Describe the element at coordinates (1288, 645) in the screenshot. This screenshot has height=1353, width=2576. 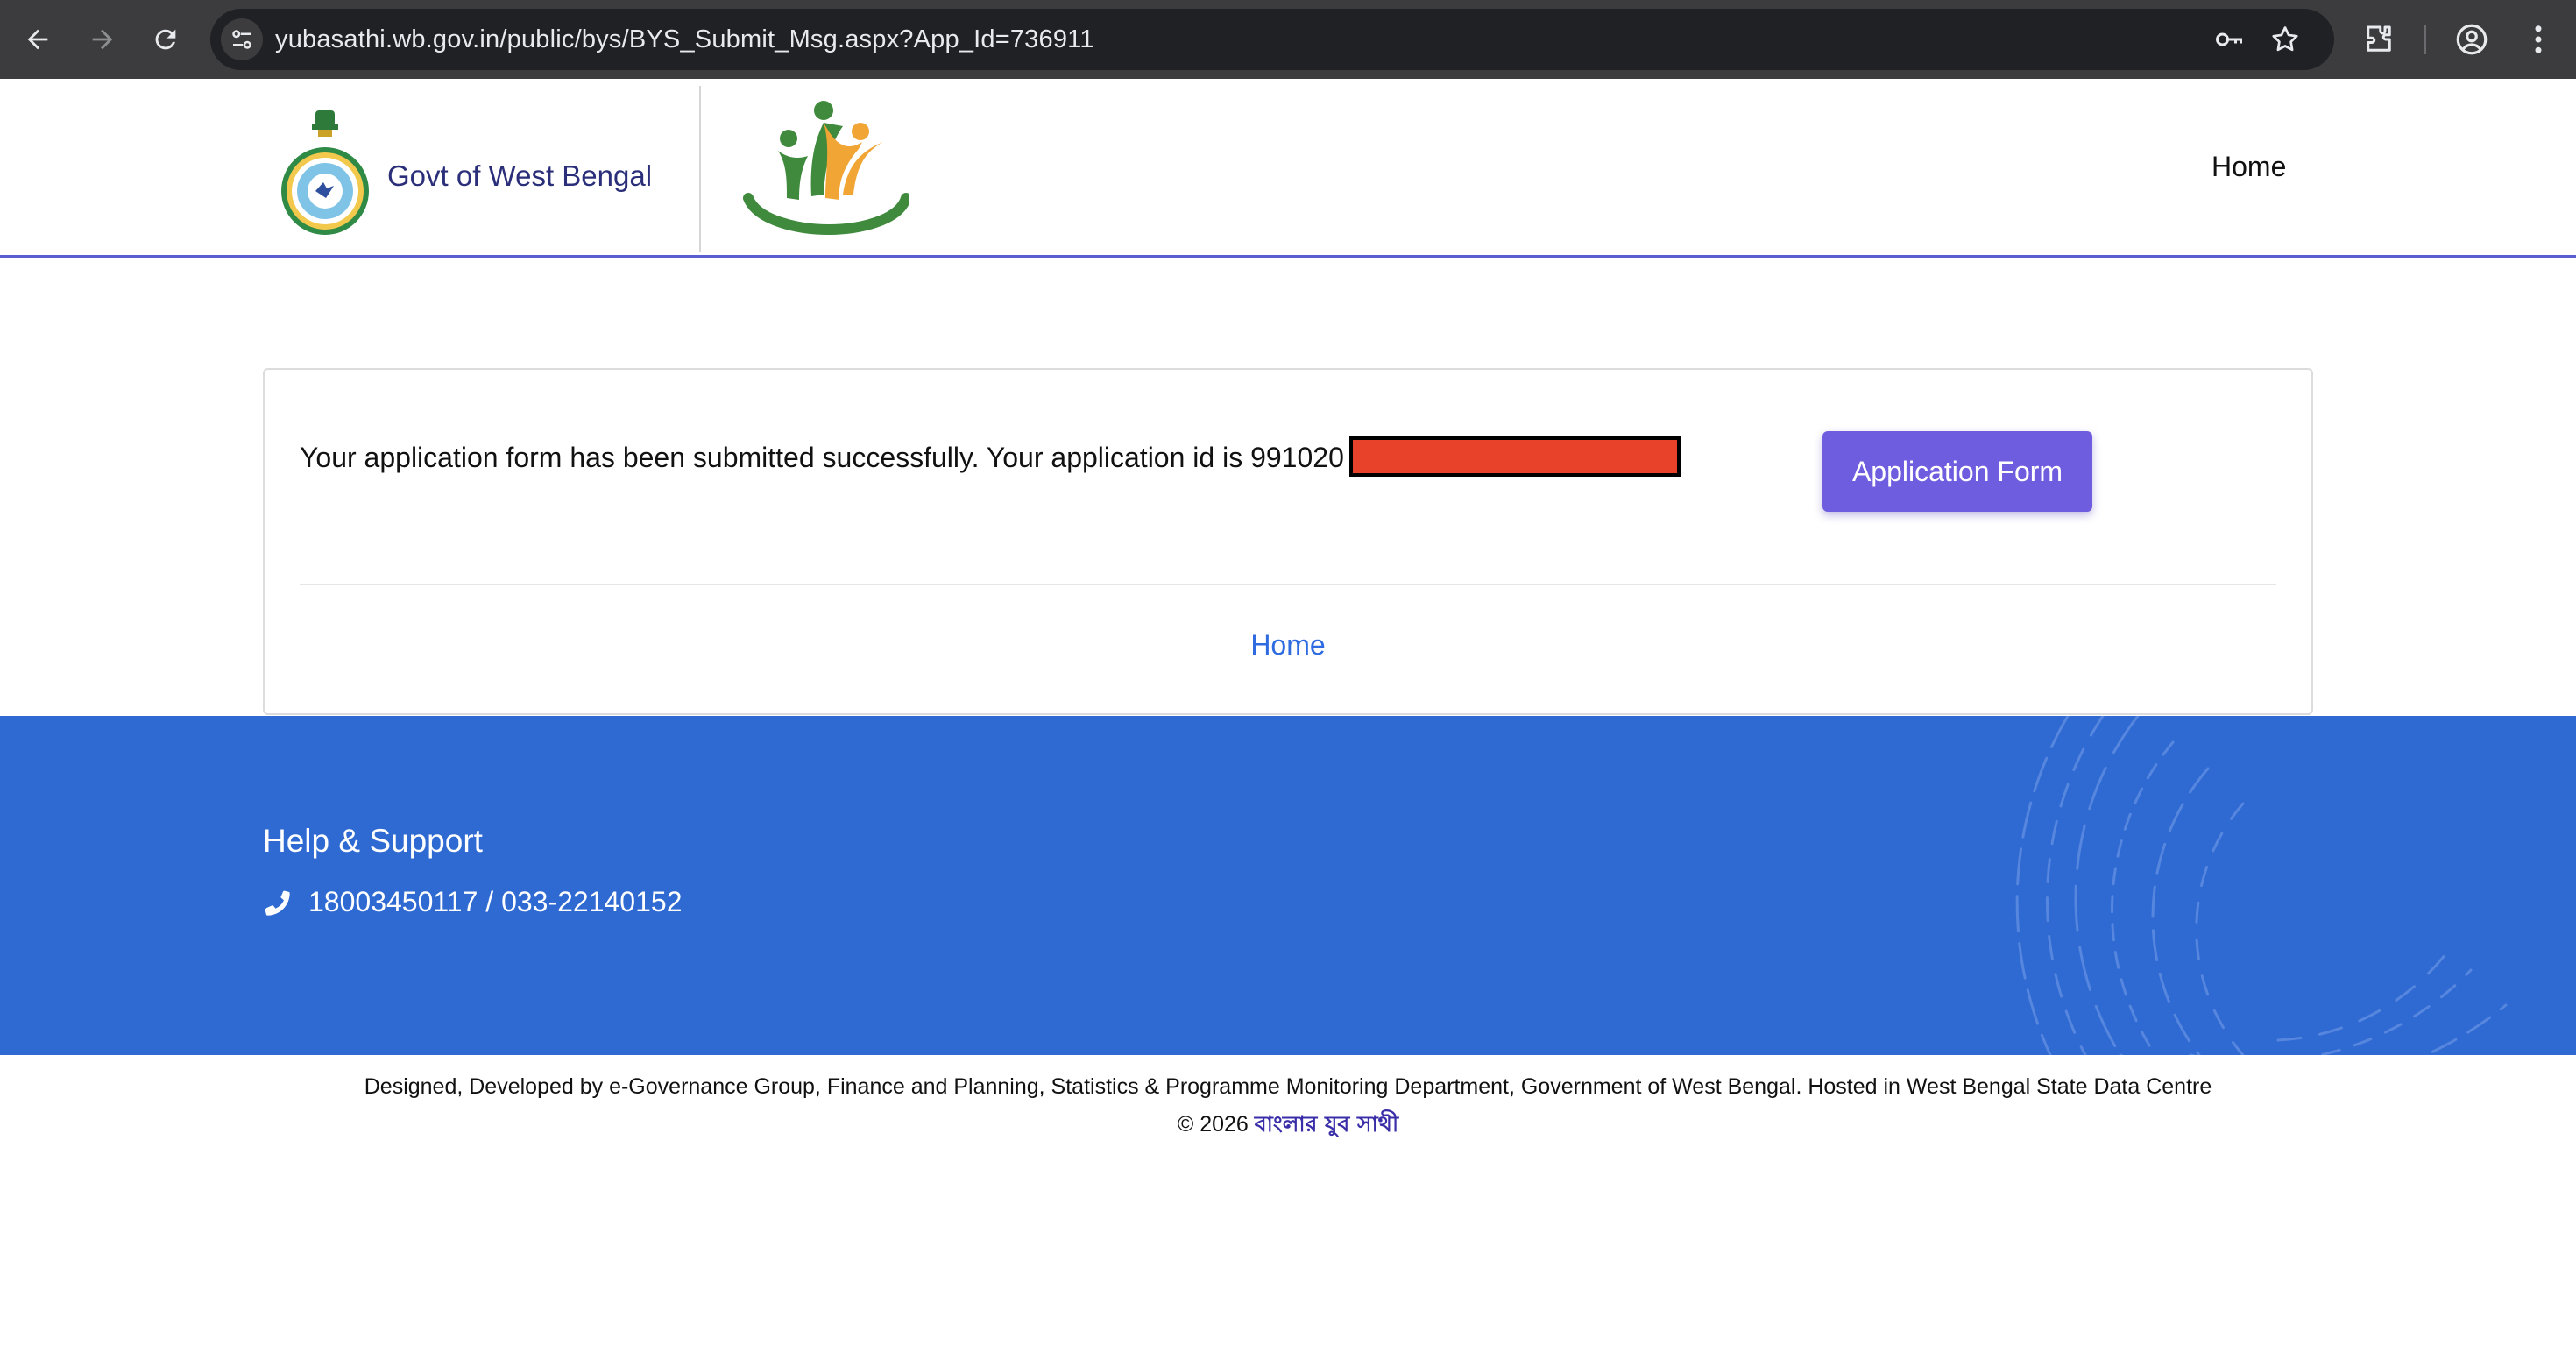
I see `card-home-link: Home` at that location.